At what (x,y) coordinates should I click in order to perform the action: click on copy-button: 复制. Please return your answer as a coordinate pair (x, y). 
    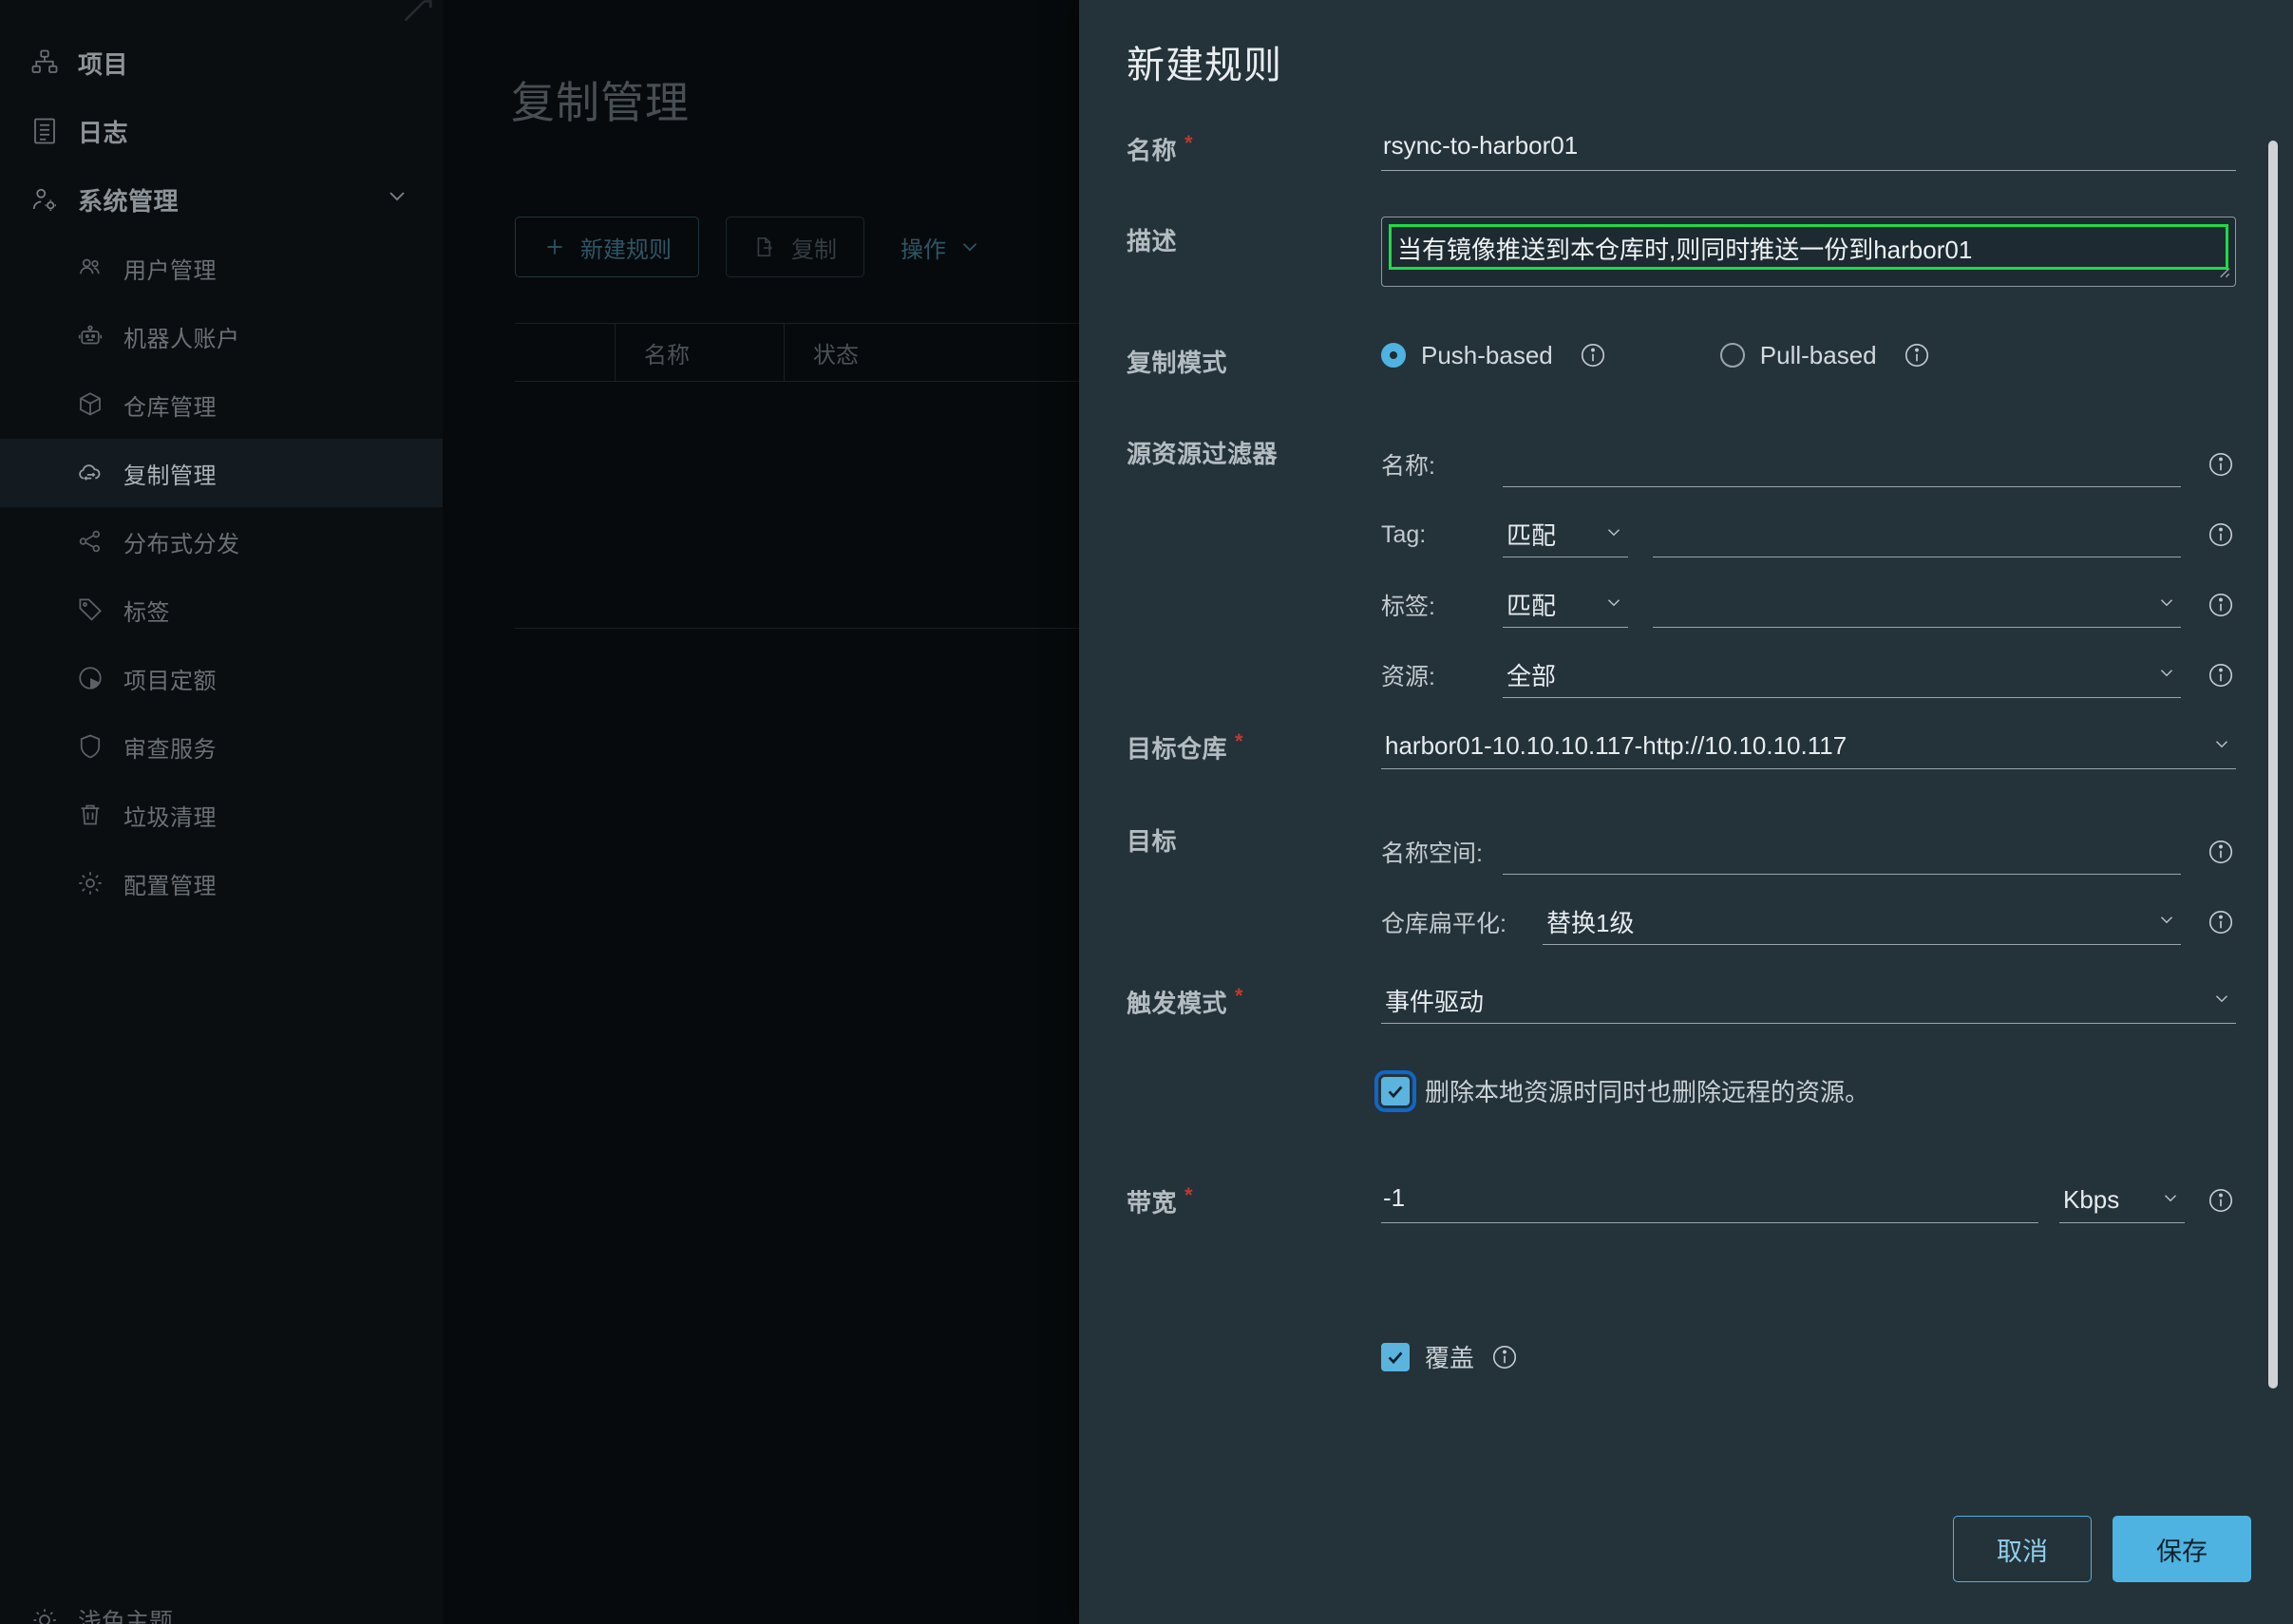
    Looking at the image, I should click on (795, 247).